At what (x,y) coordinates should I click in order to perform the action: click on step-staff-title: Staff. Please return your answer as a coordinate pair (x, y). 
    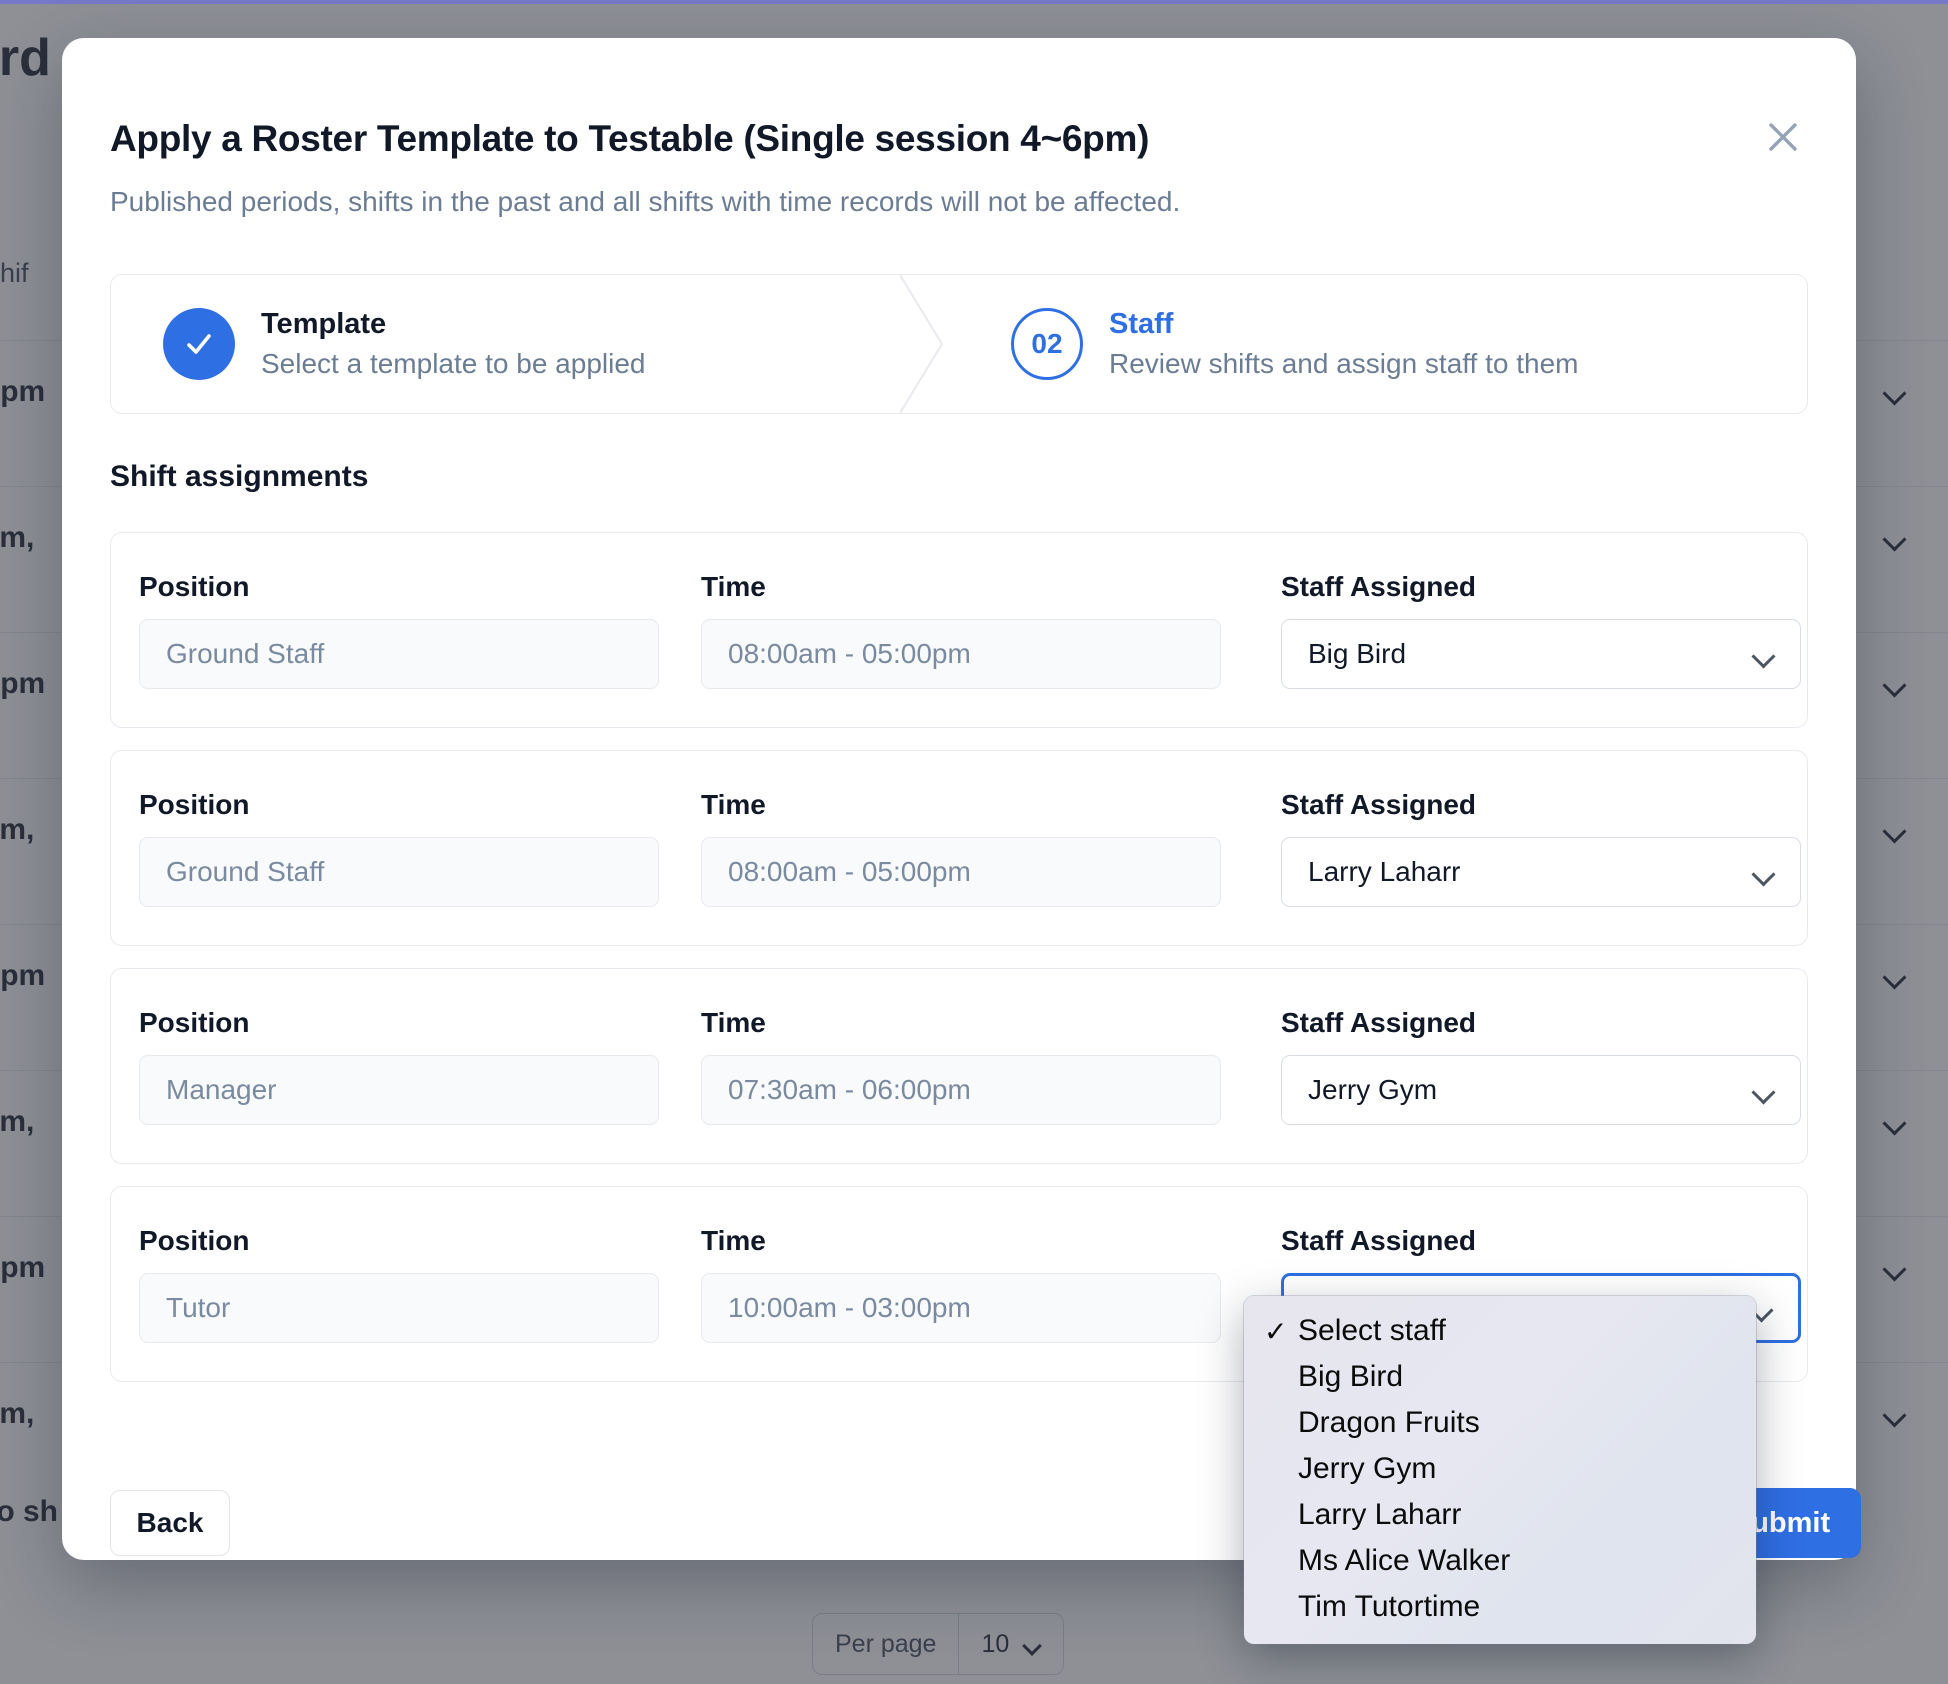
    Looking at the image, I should click on (1141, 323).